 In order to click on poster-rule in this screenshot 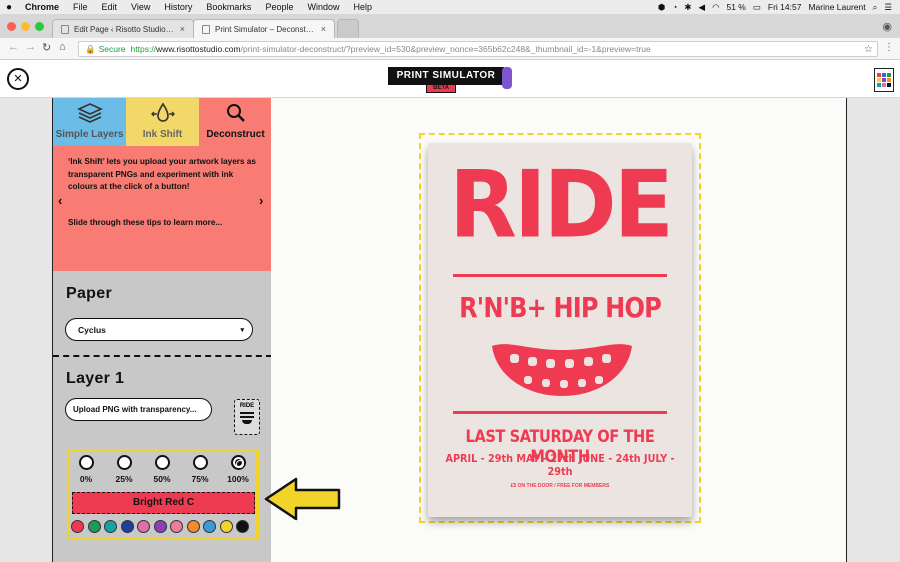, I will do `click(560, 412)`.